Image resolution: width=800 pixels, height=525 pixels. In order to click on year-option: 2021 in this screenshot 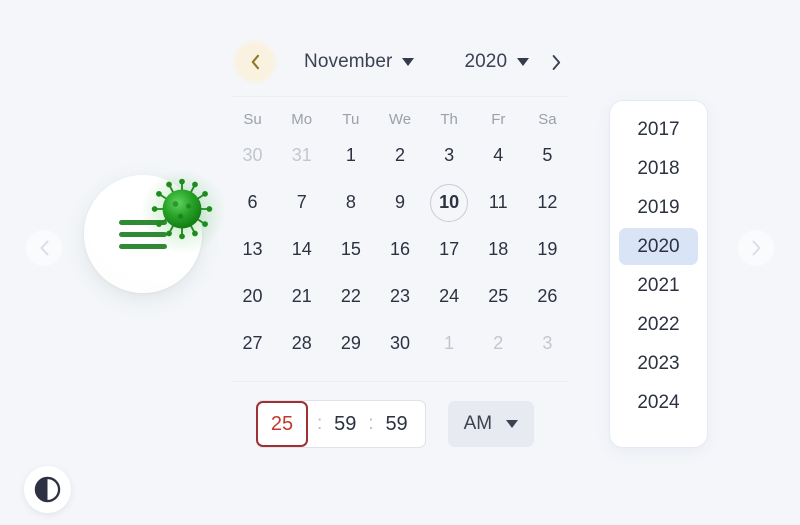, I will do `click(658, 285)`.